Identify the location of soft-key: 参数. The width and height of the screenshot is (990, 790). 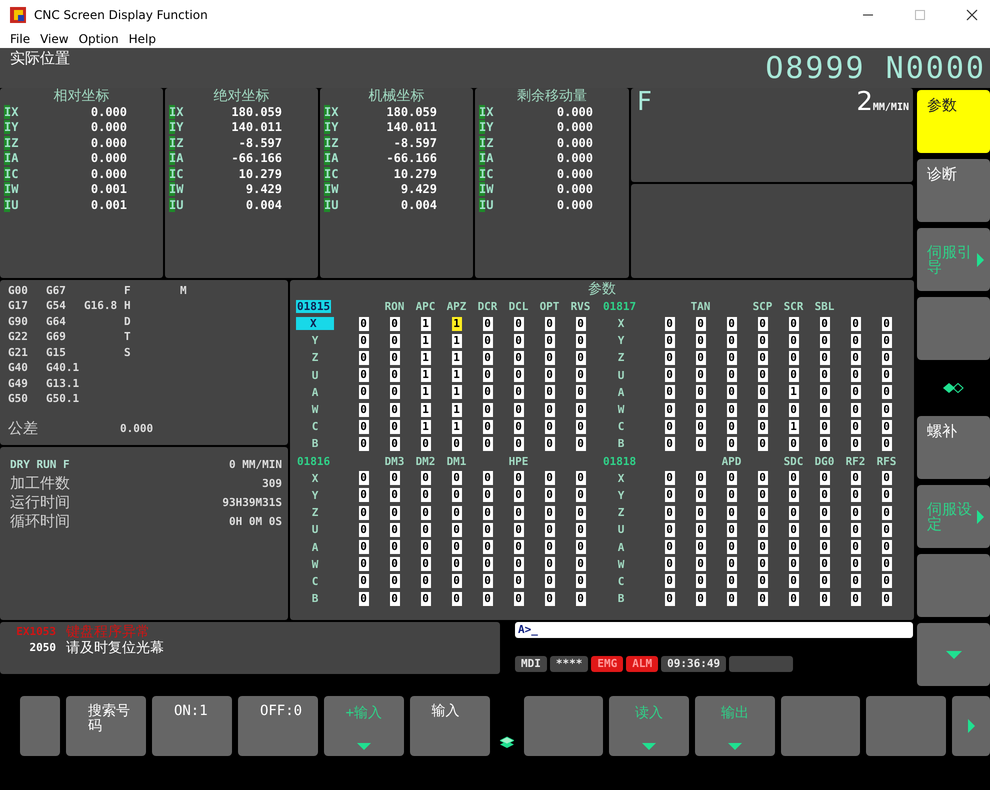
(953, 121).